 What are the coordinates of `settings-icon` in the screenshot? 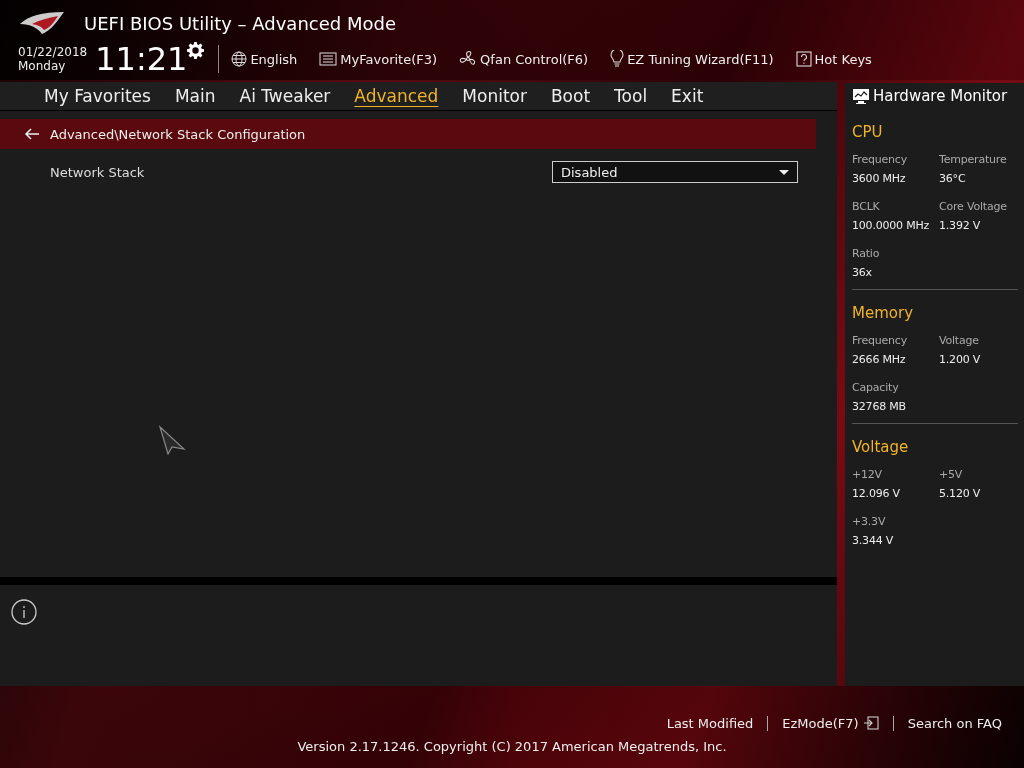 It's located at (196, 50).